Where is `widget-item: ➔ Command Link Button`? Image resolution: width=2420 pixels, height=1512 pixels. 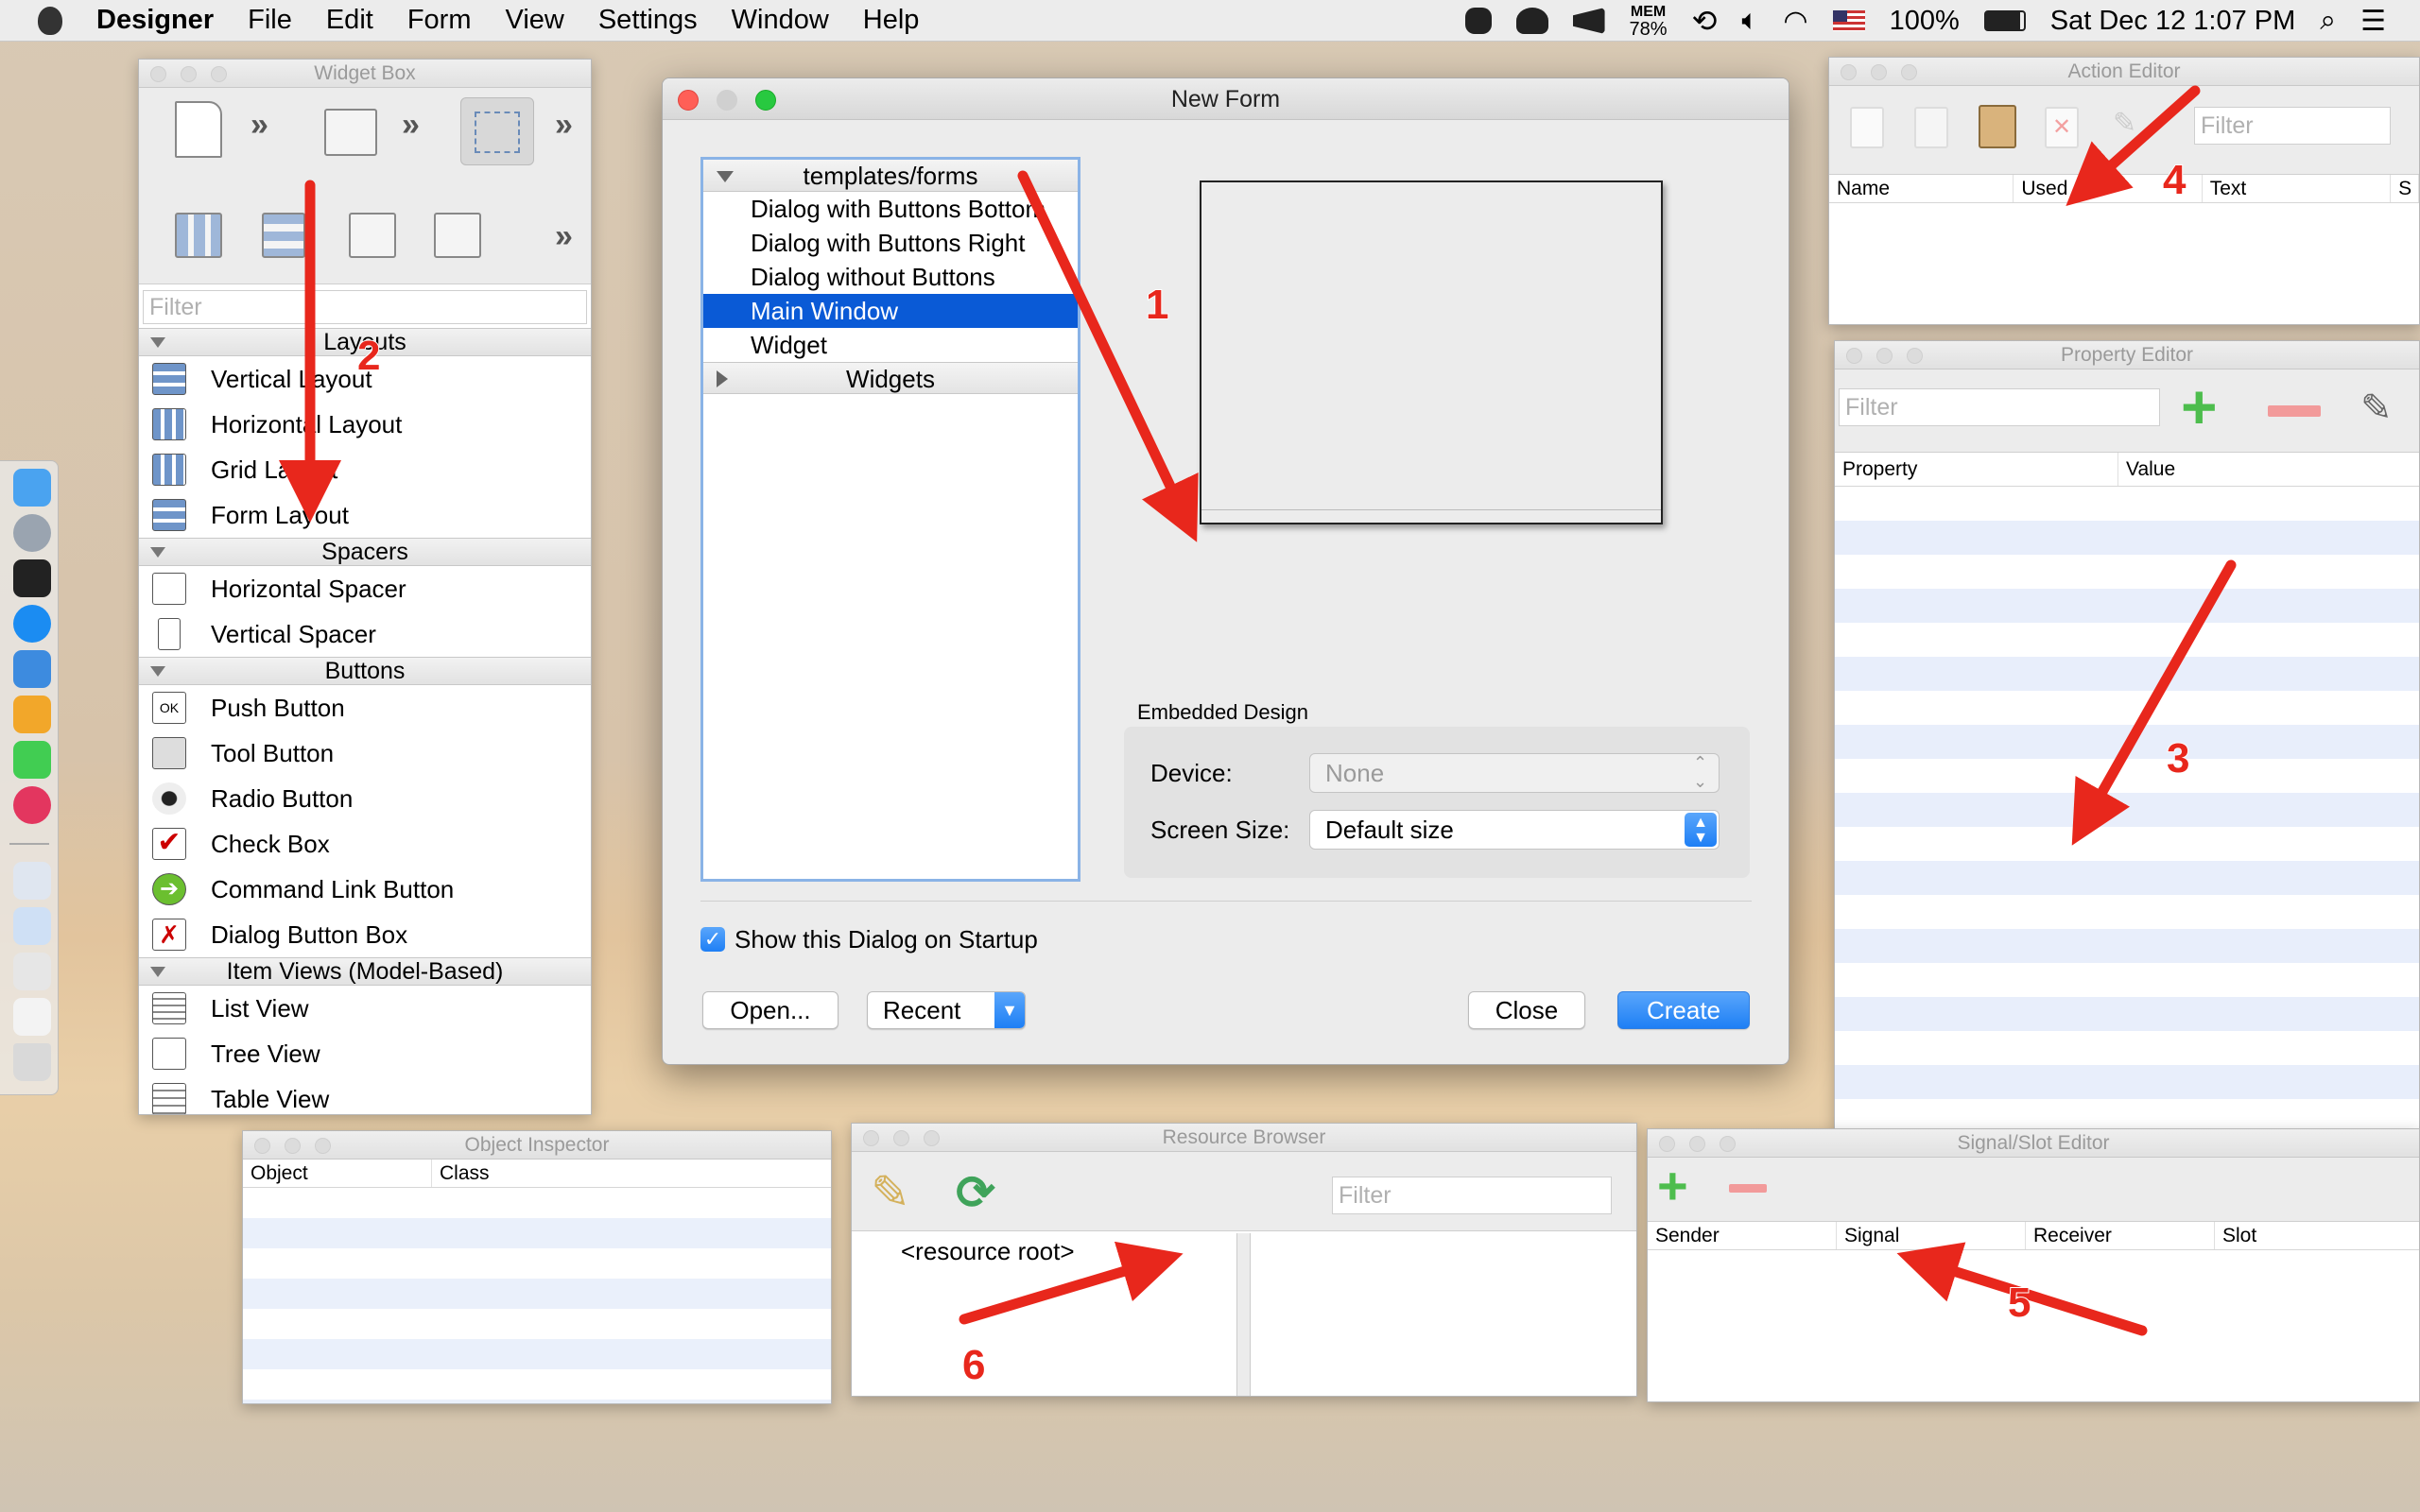
widget-item: ➔ Command Link Button is located at coordinates (365, 889).